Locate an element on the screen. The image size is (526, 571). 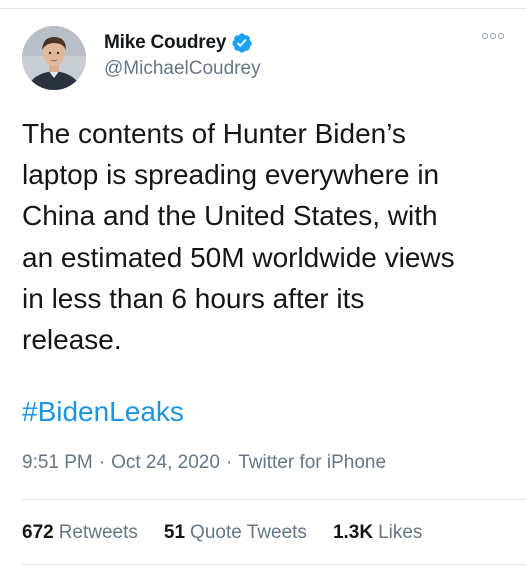
quotes-count: 51 is located at coordinates (174, 532).